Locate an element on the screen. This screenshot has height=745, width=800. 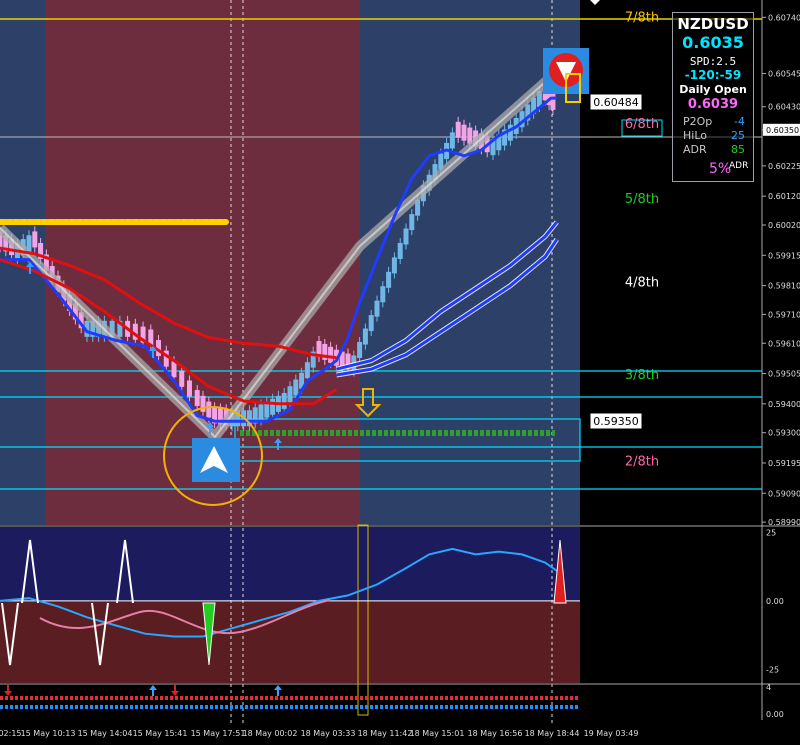
time-tick-label: 19 May 03:49 is located at coordinates (611, 733).